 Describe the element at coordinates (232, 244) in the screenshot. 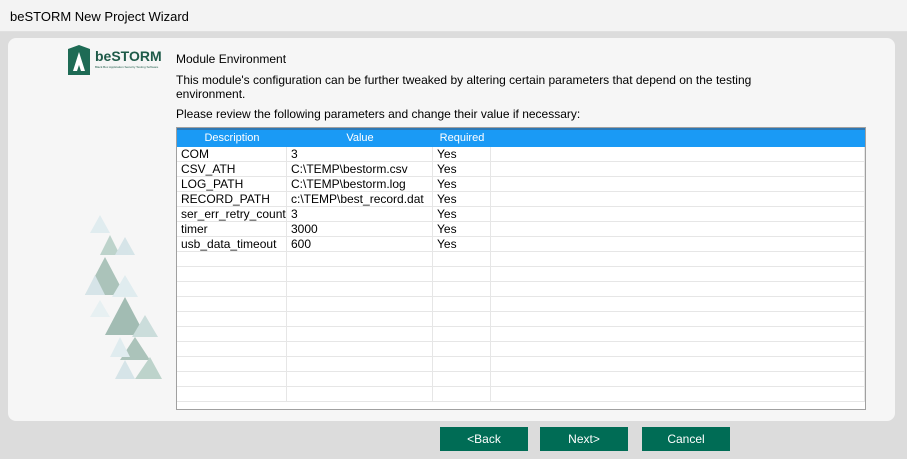

I see `cell-description: usb_data_timeout` at that location.